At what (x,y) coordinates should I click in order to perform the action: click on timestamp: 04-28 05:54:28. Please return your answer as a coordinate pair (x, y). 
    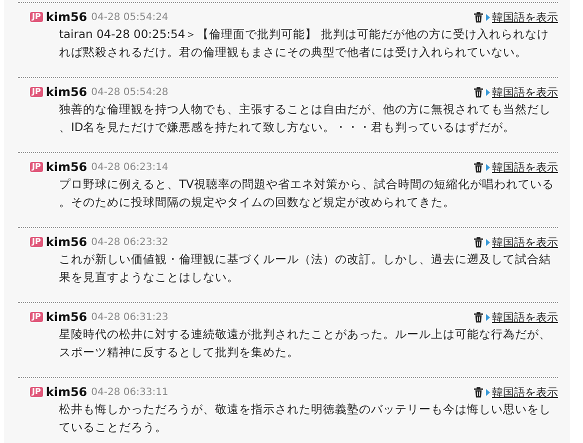
    Looking at the image, I should click on (129, 92).